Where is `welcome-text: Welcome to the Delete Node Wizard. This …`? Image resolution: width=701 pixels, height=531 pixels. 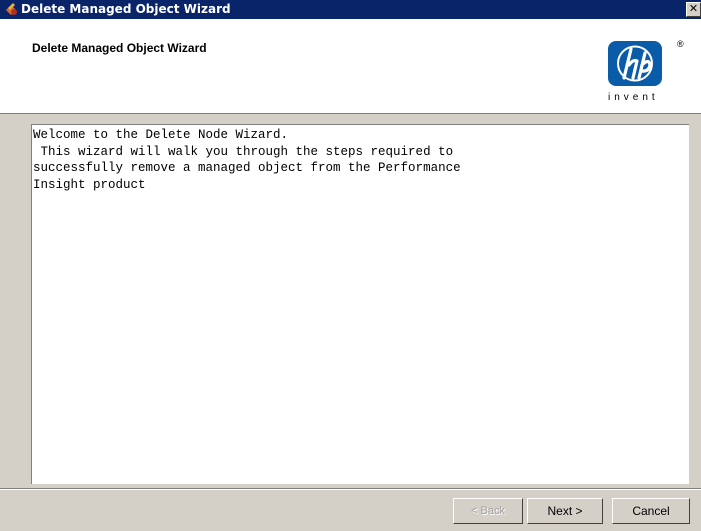 welcome-text: Welcome to the Delete Node Wizard. This … is located at coordinates (247, 160).